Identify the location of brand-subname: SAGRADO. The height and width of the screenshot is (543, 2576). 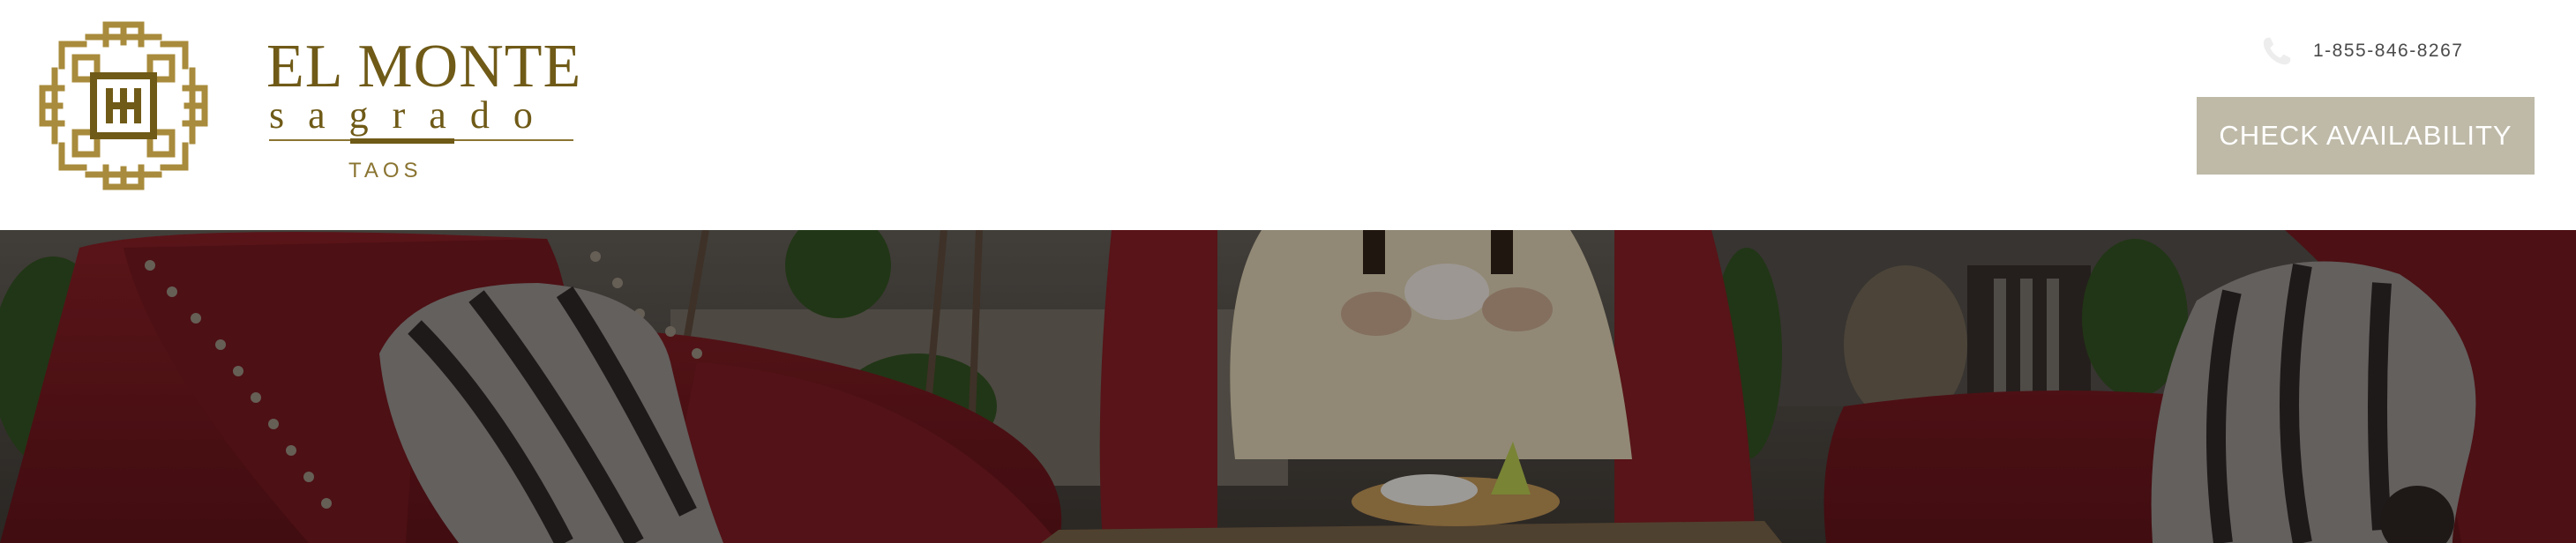
(413, 115).